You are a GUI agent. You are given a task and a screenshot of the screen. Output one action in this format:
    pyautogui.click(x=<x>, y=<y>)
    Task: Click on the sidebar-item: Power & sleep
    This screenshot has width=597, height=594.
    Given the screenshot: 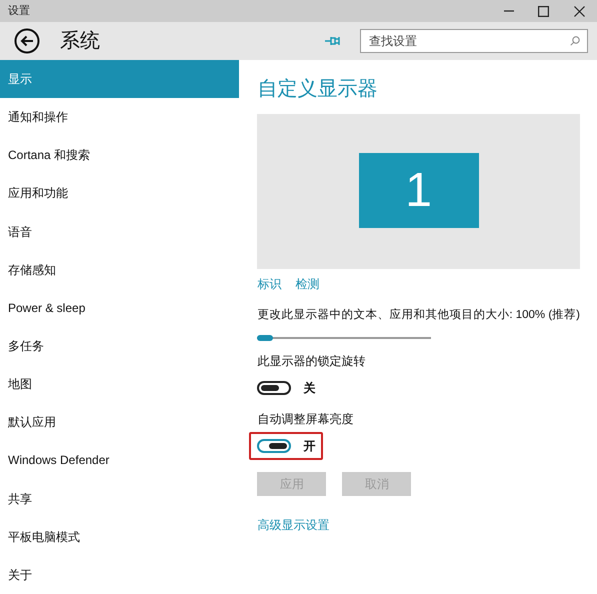 What is the action you would take?
    pyautogui.click(x=120, y=307)
    